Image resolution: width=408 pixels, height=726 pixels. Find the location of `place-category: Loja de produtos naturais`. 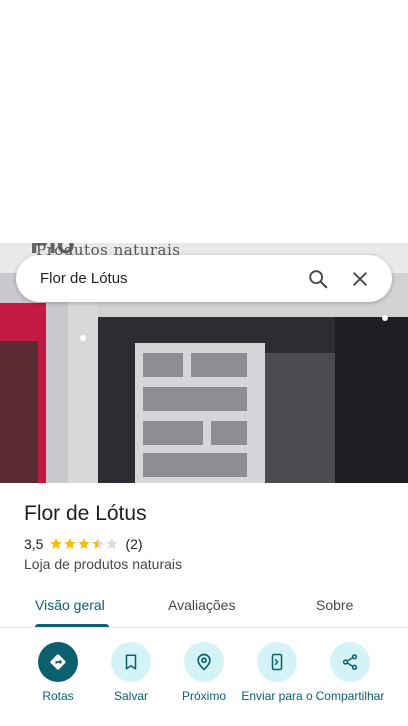

place-category: Loja de produtos naturais is located at coordinates (103, 564).